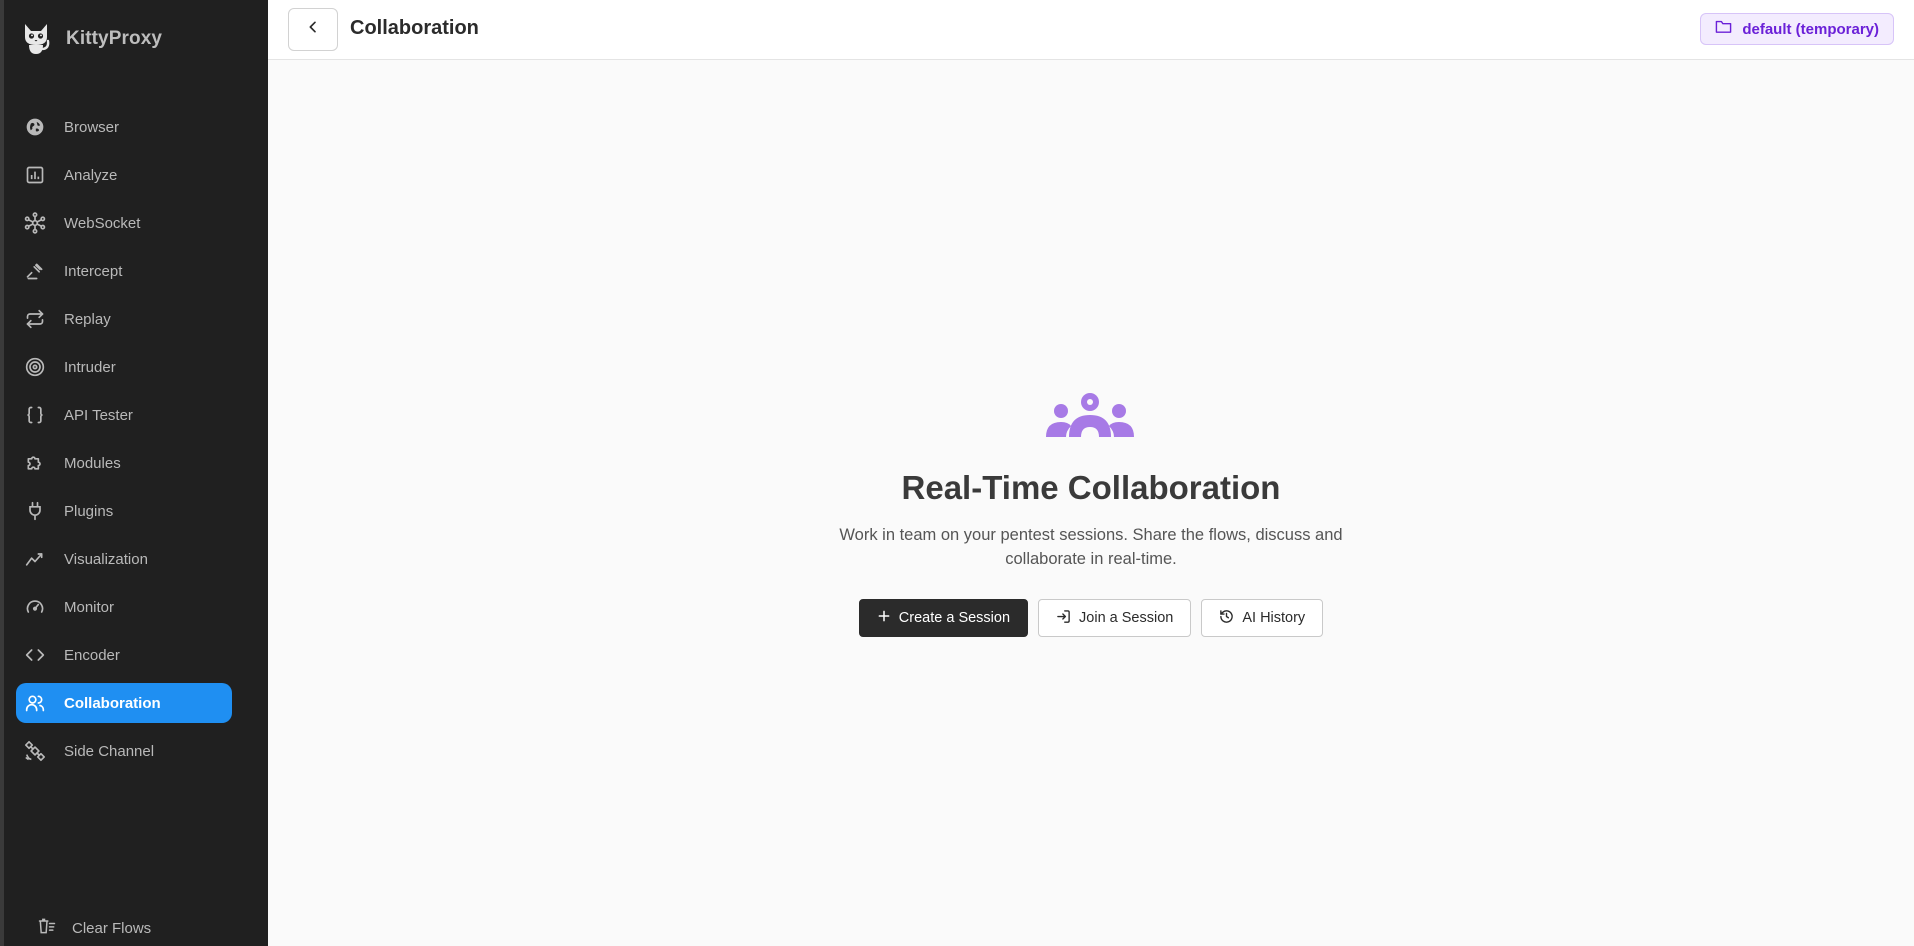  What do you see at coordinates (35, 223) in the screenshot?
I see `network-icon` at bounding box center [35, 223].